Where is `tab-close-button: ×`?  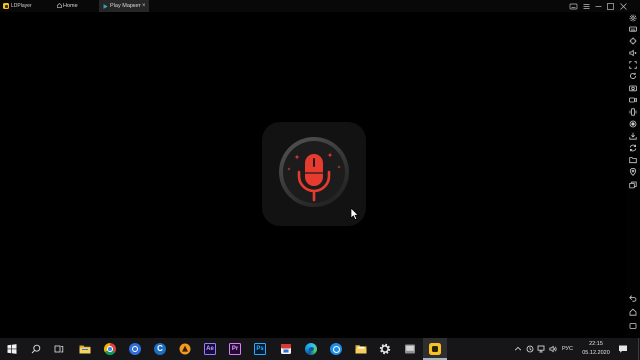
tab-close-button: × is located at coordinates (144, 6).